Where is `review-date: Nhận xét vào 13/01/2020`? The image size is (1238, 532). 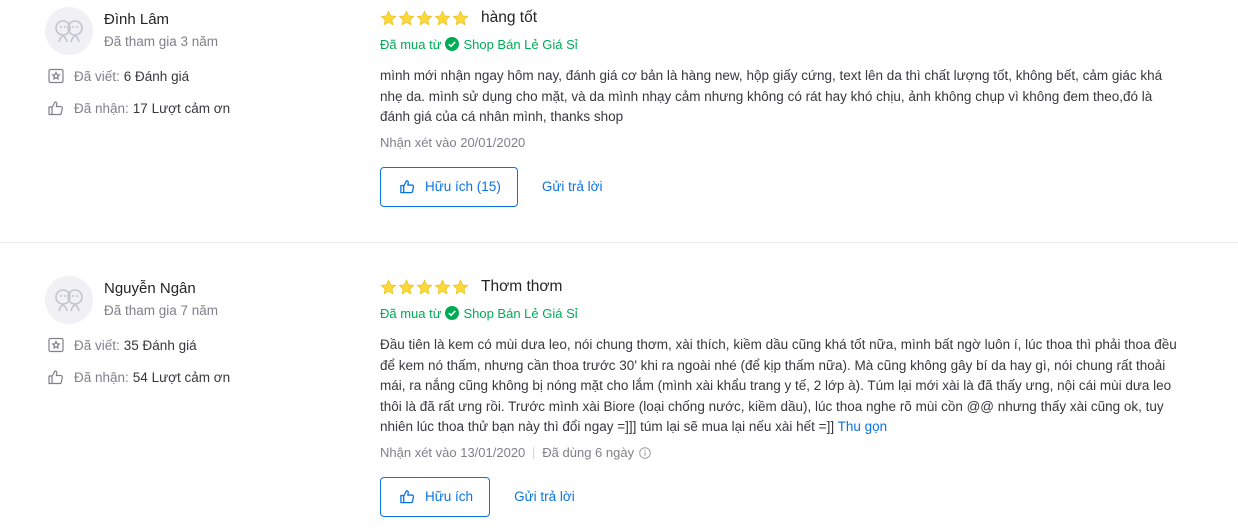
review-date: Nhận xét vào 13/01/2020 is located at coordinates (453, 452).